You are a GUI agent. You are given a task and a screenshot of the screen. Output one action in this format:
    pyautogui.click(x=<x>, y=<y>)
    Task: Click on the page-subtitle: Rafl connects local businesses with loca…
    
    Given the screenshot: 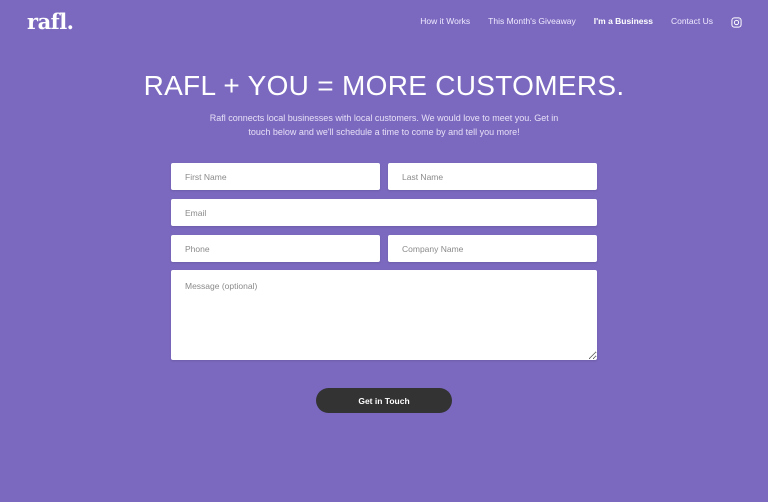 What is the action you would take?
    pyautogui.click(x=384, y=125)
    